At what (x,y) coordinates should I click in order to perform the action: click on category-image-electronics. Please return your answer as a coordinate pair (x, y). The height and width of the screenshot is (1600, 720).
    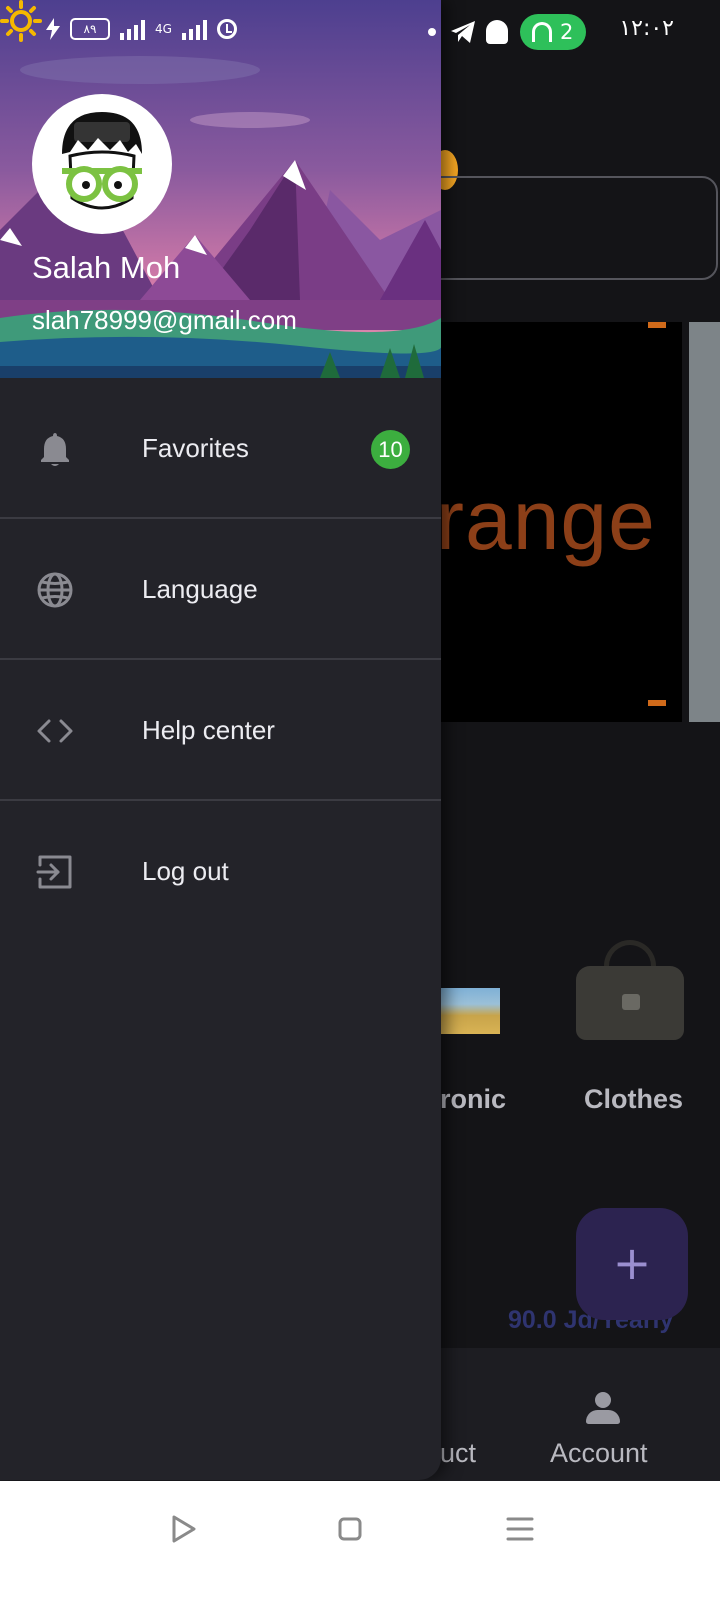
    Looking at the image, I should click on (470, 1011).